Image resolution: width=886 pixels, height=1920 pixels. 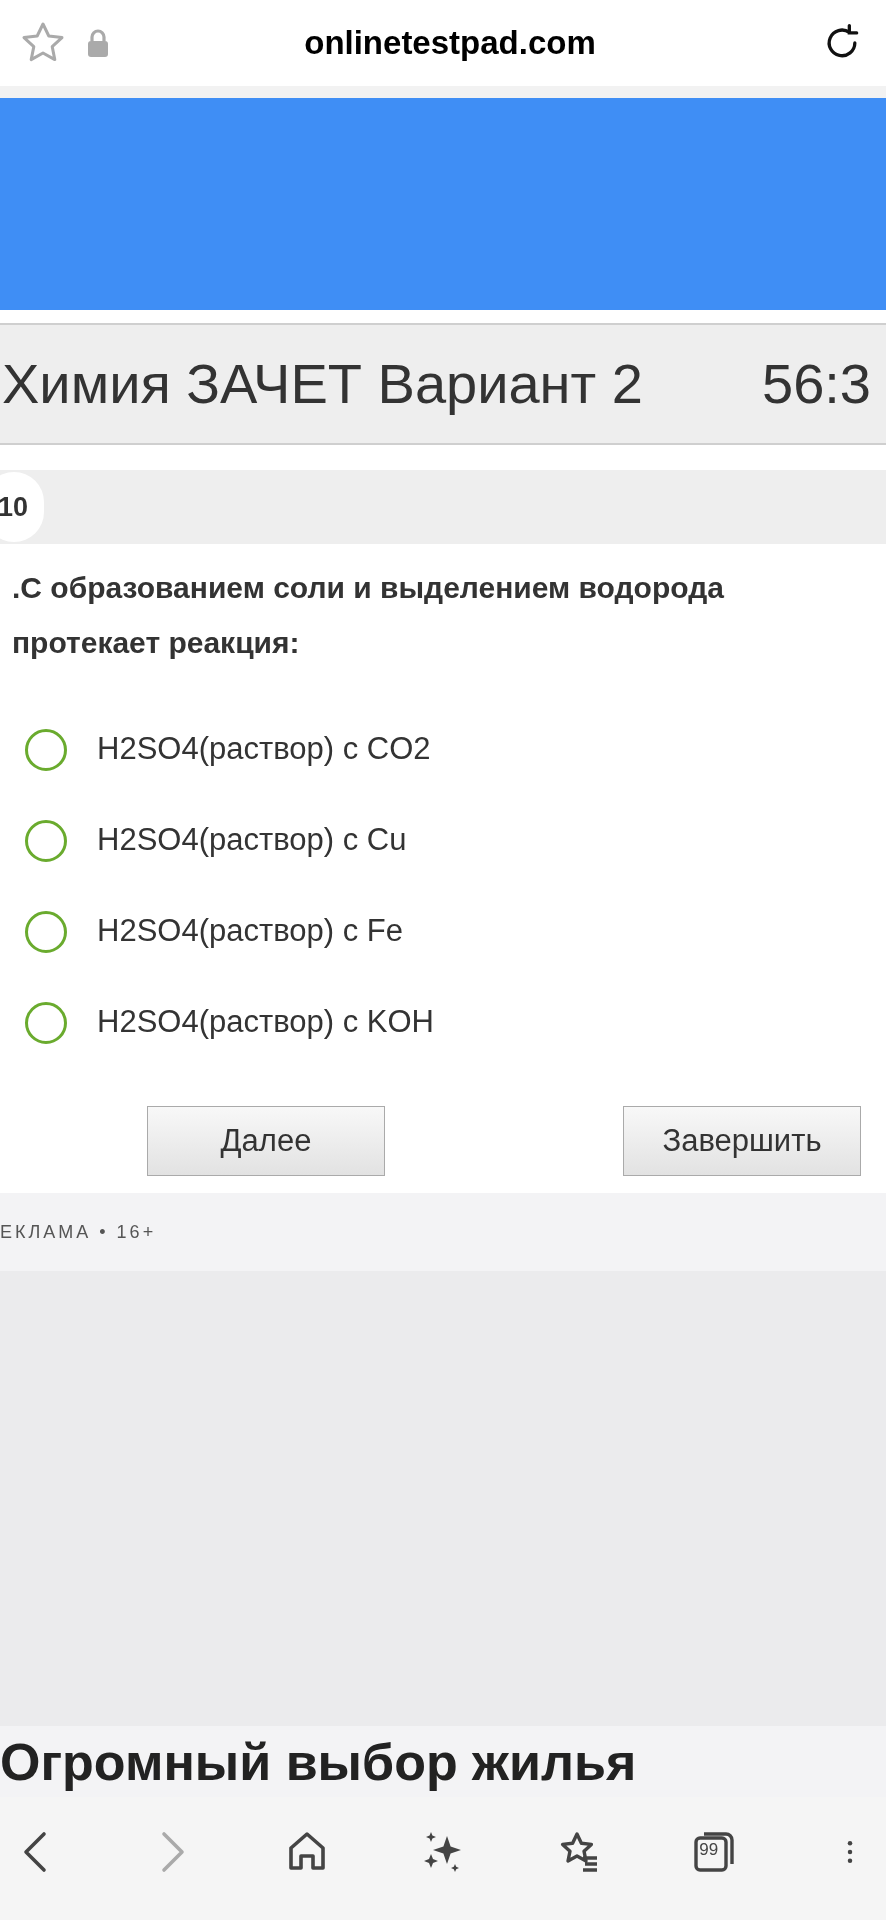 I want to click on option-label: H2SO4(раствор) с CO2, so click(x=264, y=749).